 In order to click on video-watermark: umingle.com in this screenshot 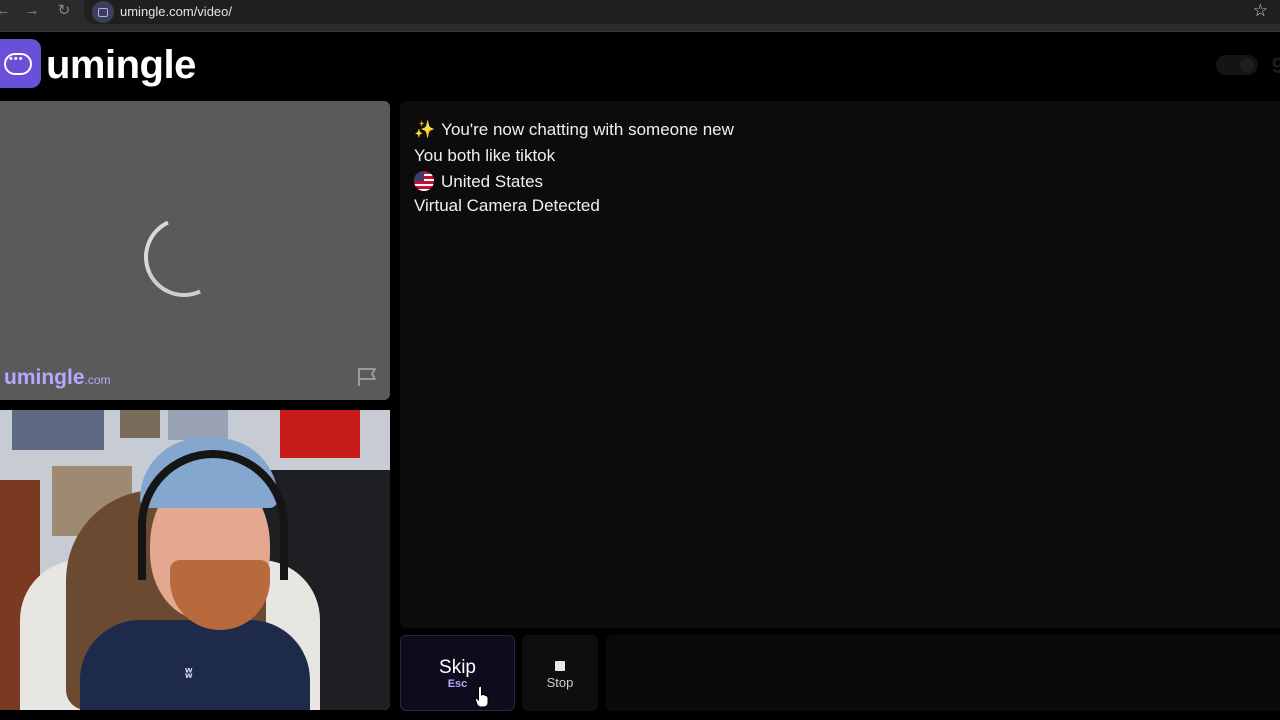, I will do `click(57, 378)`.